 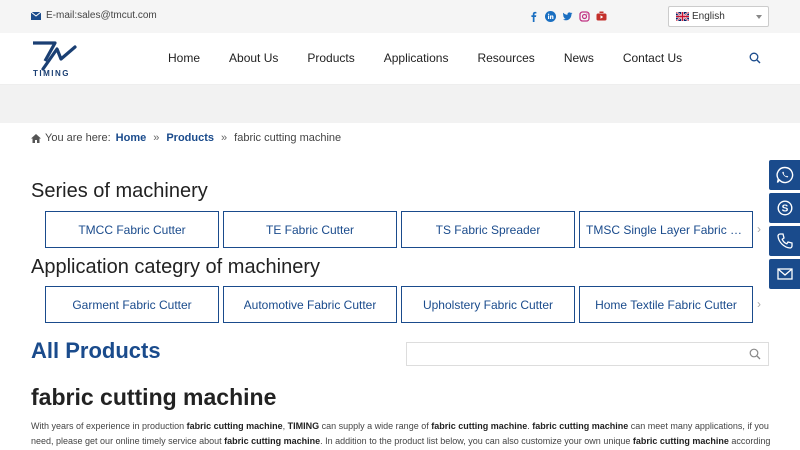 I want to click on logo-text: TIMING, so click(x=51, y=73).